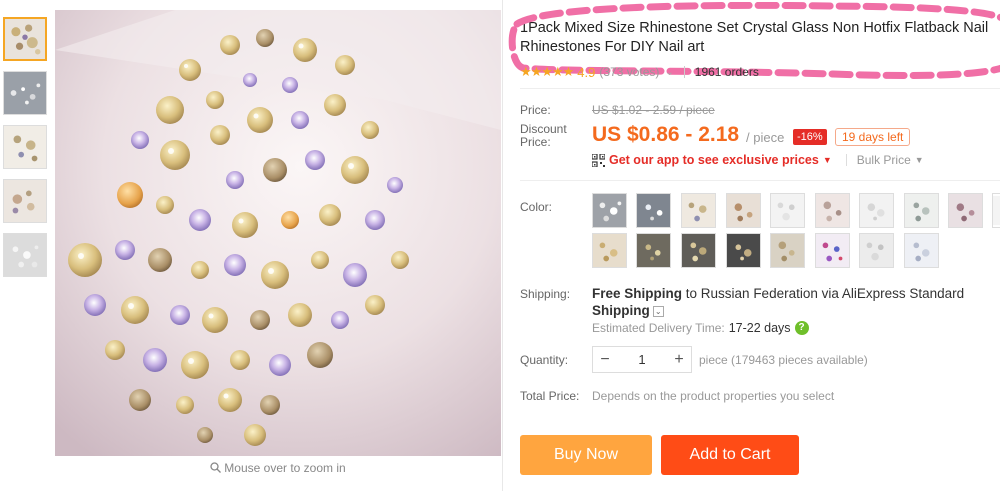  Describe the element at coordinates (765, 137) in the screenshot. I see `price-unit: / piece` at that location.